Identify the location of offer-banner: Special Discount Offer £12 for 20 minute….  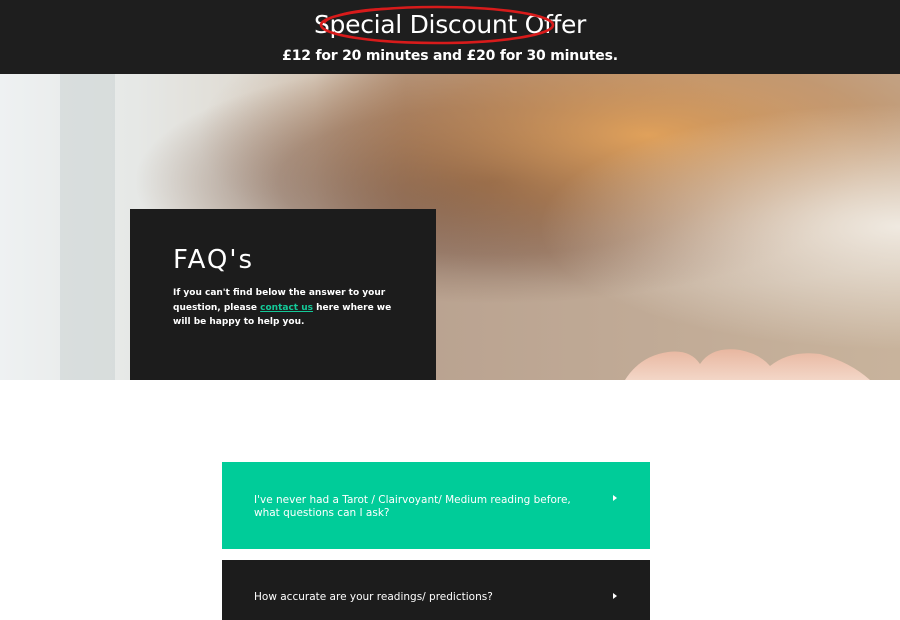
(450, 37).